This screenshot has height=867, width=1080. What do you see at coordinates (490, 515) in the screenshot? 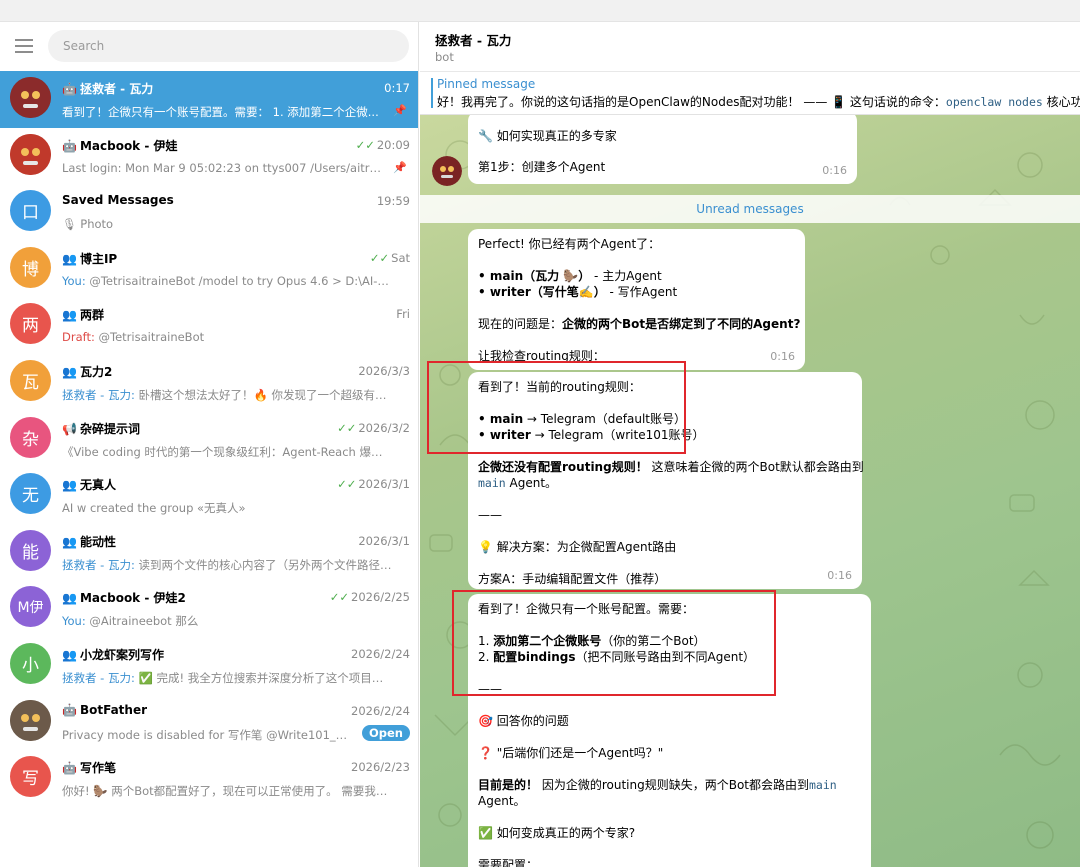
I see `message-line: ——` at bounding box center [490, 515].